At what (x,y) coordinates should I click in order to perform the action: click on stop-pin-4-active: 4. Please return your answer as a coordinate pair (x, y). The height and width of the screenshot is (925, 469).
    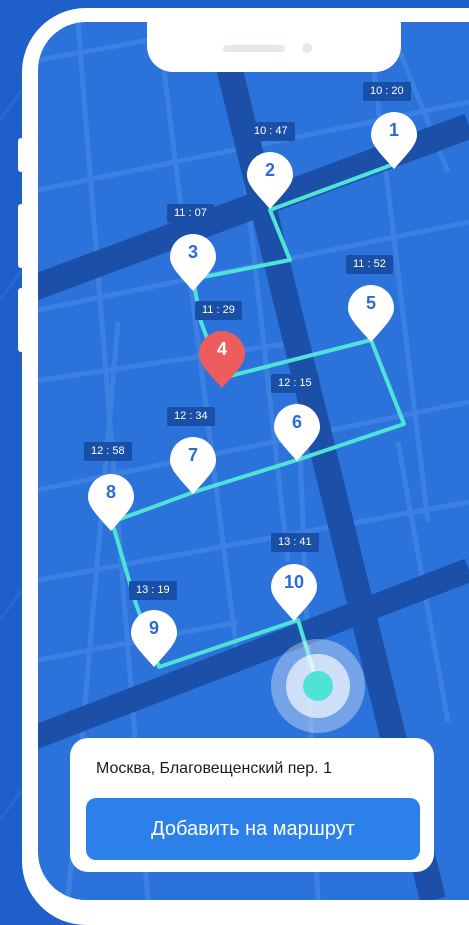
    Looking at the image, I should click on (222, 360).